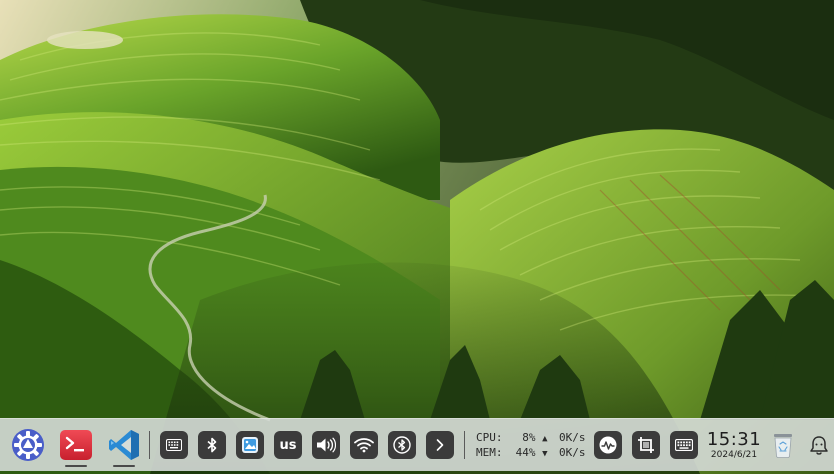  I want to click on keyboard-settings-button, so click(684, 445).